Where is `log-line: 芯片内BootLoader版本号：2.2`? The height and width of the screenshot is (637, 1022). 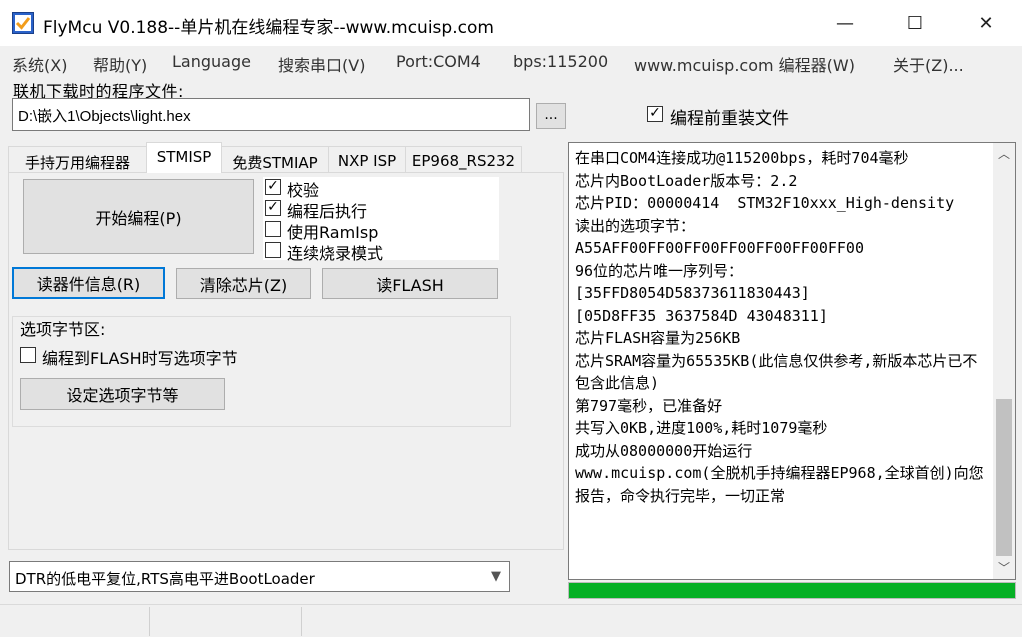
log-line: 芯片内BootLoader版本号：2.2 is located at coordinates (686, 180).